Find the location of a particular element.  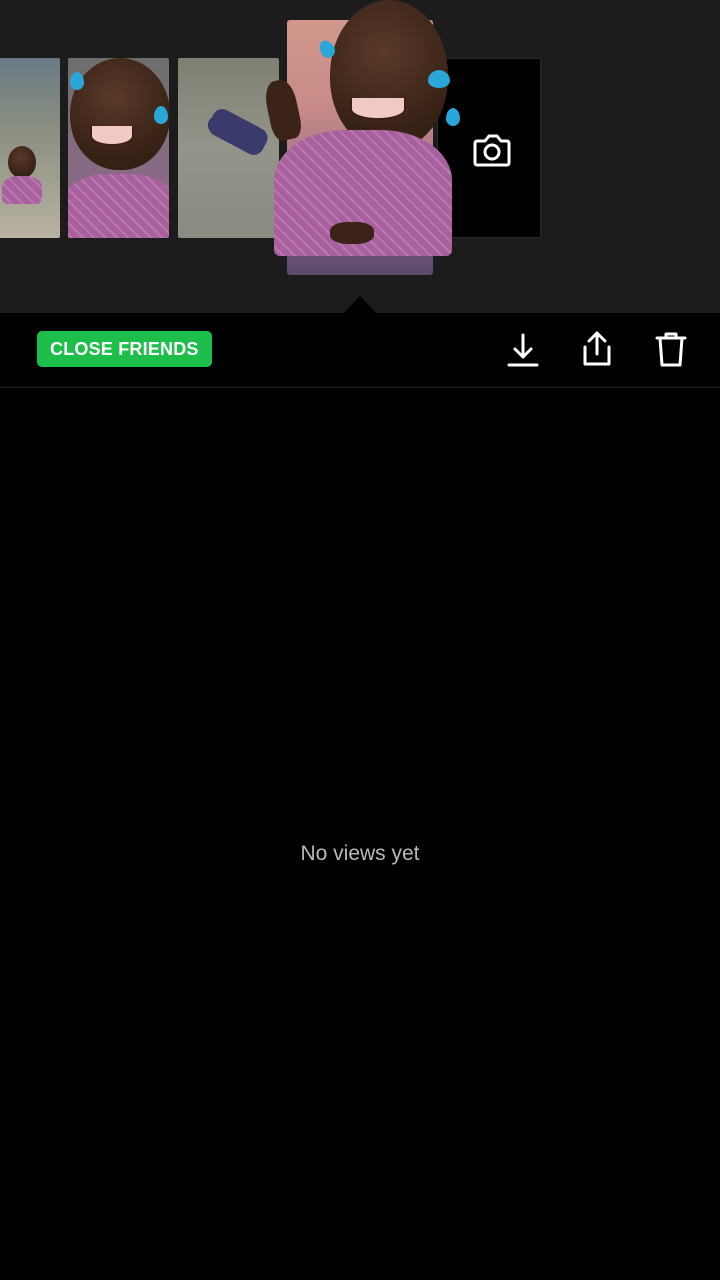

trash-icon is located at coordinates (671, 349).